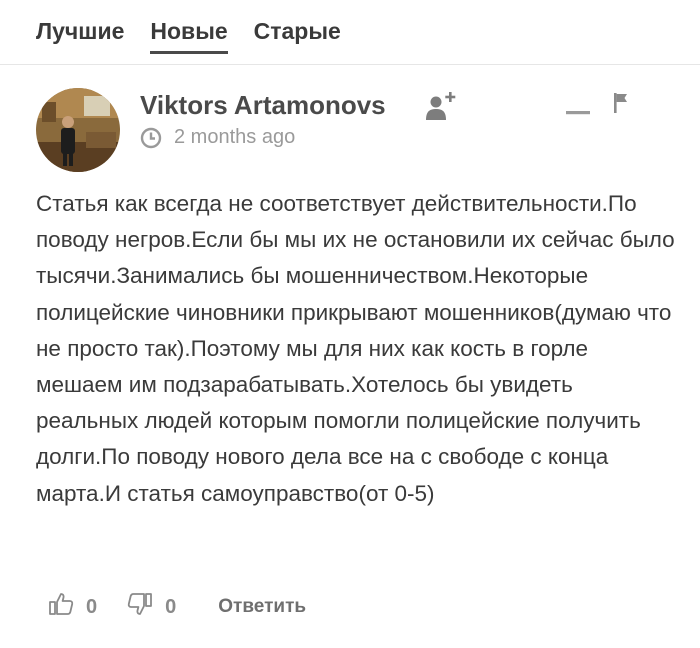 This screenshot has height=648, width=700. Describe the element at coordinates (350, 64) in the screenshot. I see `tabs-divider` at that location.